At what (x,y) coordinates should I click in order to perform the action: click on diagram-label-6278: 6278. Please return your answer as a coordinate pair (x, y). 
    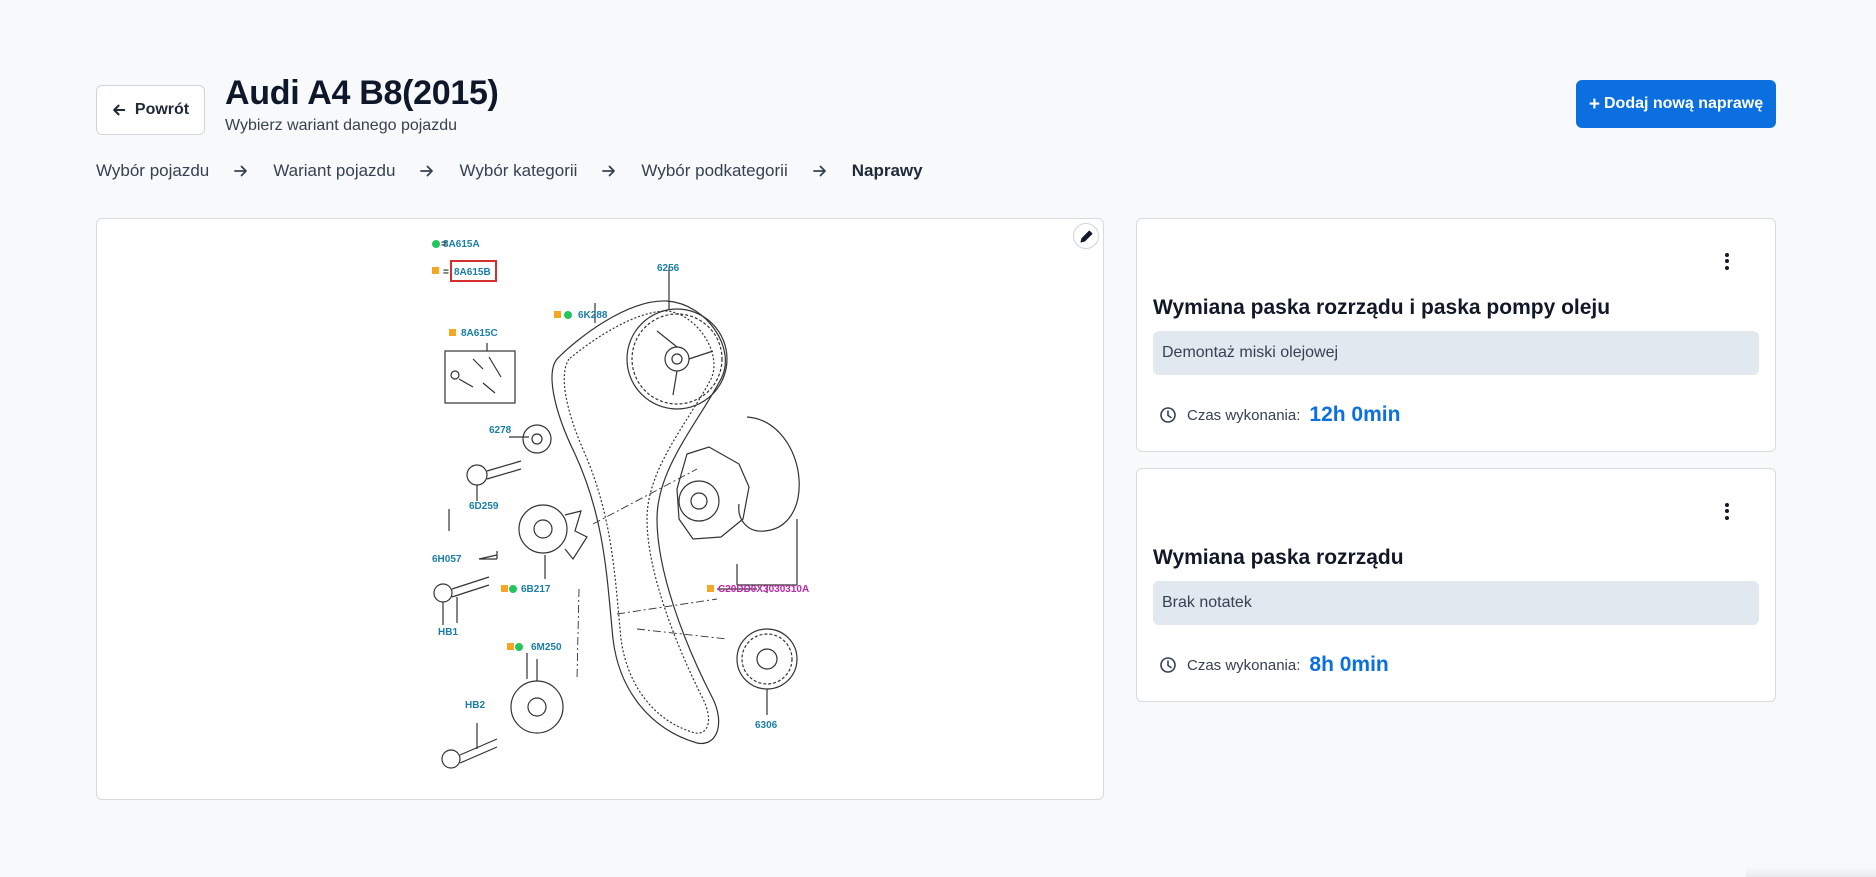
    Looking at the image, I should click on (500, 430).